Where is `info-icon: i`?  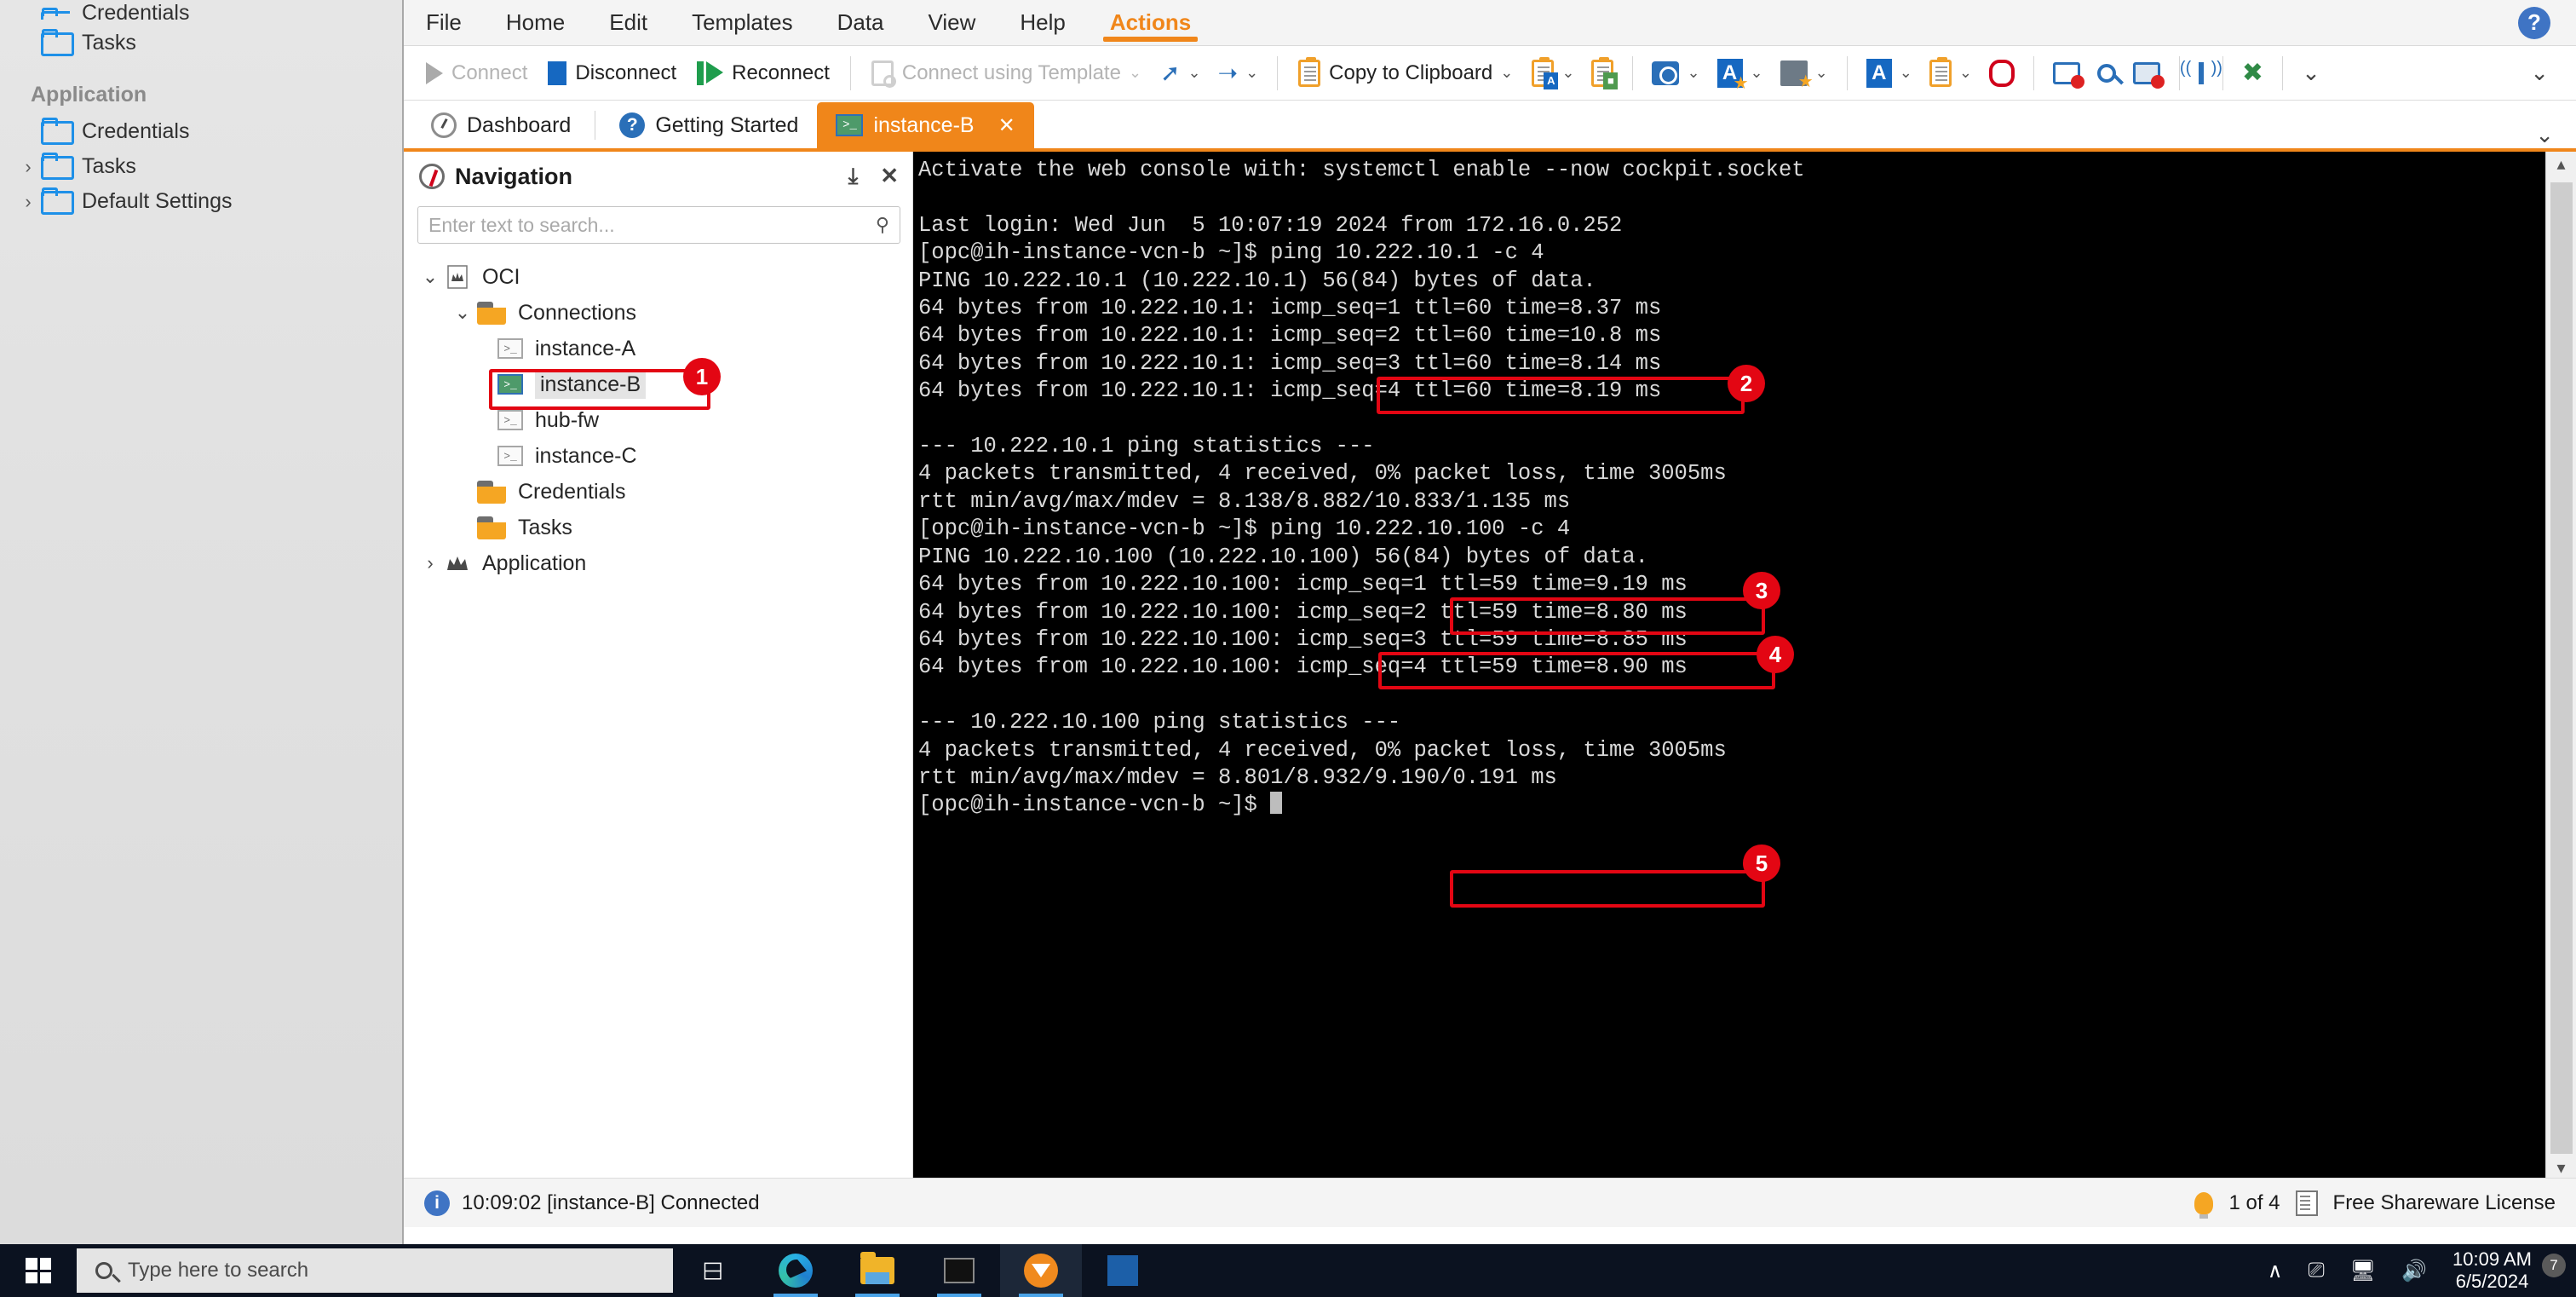 info-icon: i is located at coordinates (437, 1203).